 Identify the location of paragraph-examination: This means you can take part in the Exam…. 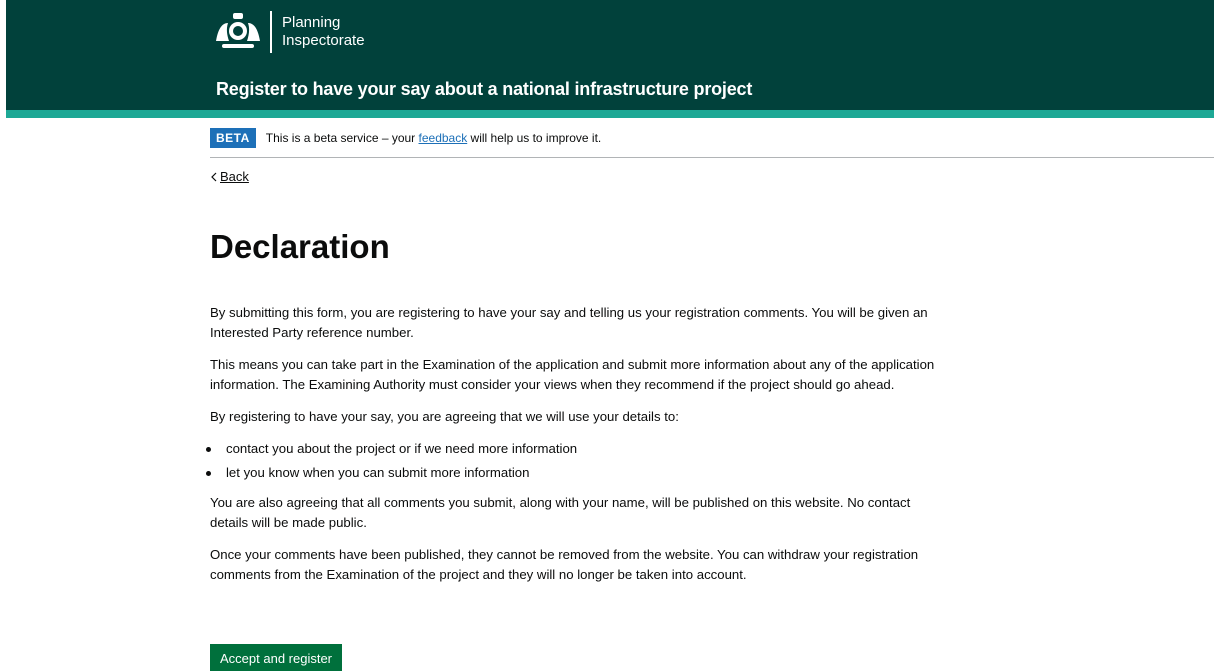
(572, 374).